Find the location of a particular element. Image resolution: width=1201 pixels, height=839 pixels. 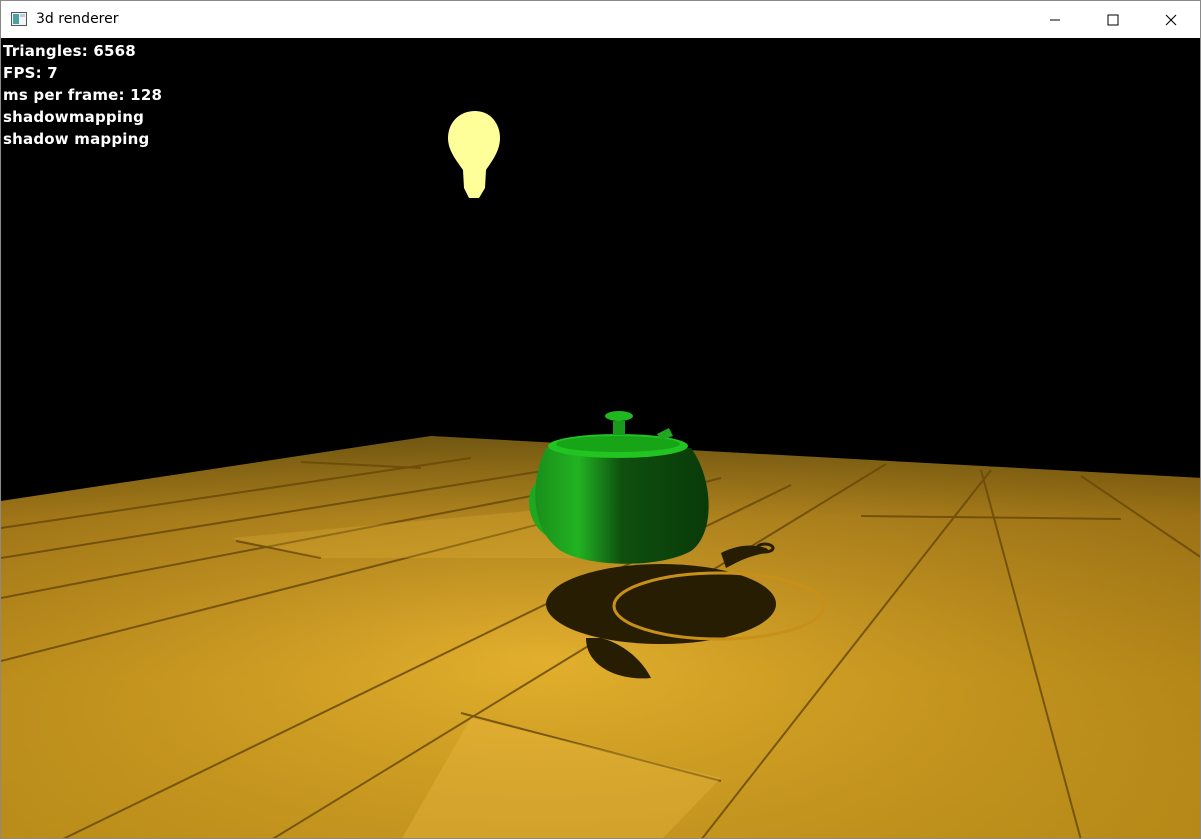

window-title: 3d renderer is located at coordinates (77, 19).